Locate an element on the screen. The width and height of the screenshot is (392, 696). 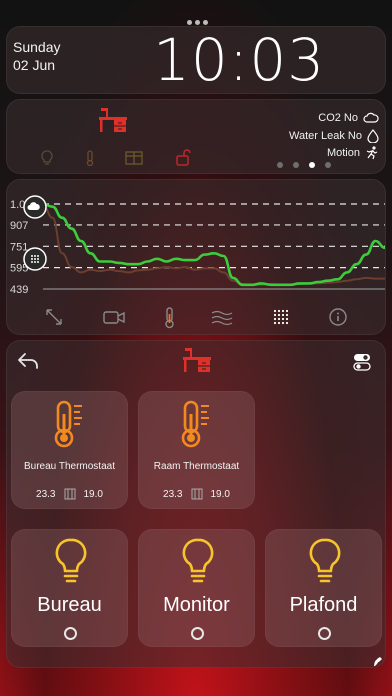
date-label: 02 Jun is located at coordinates (34, 65).